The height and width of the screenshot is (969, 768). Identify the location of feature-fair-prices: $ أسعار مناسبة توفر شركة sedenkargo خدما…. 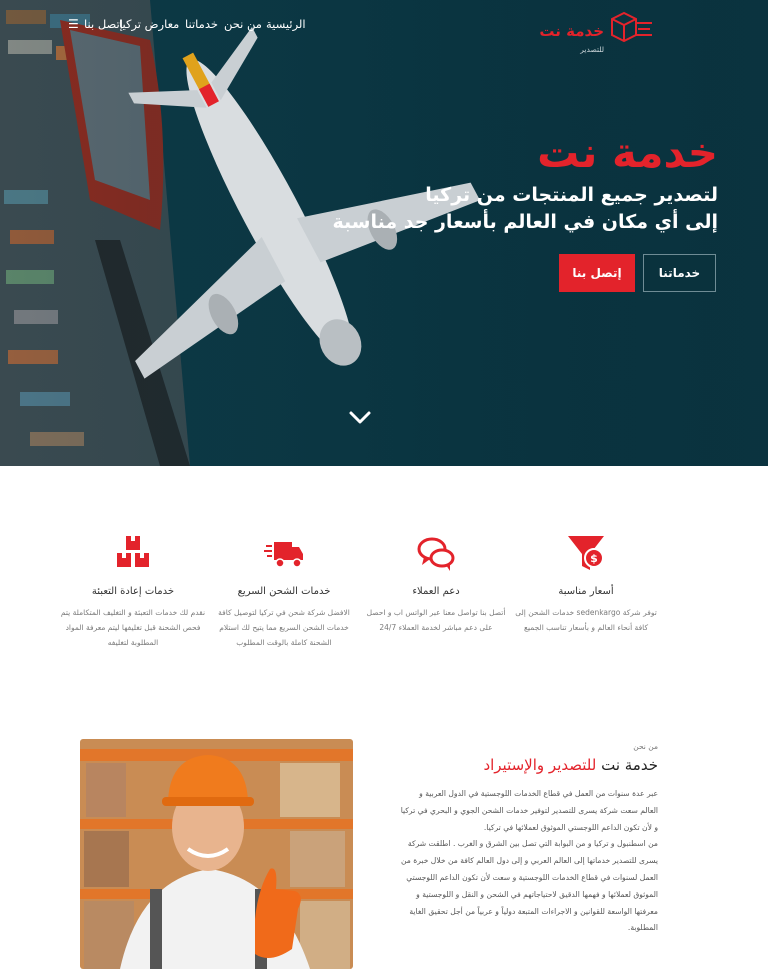
(586, 584).